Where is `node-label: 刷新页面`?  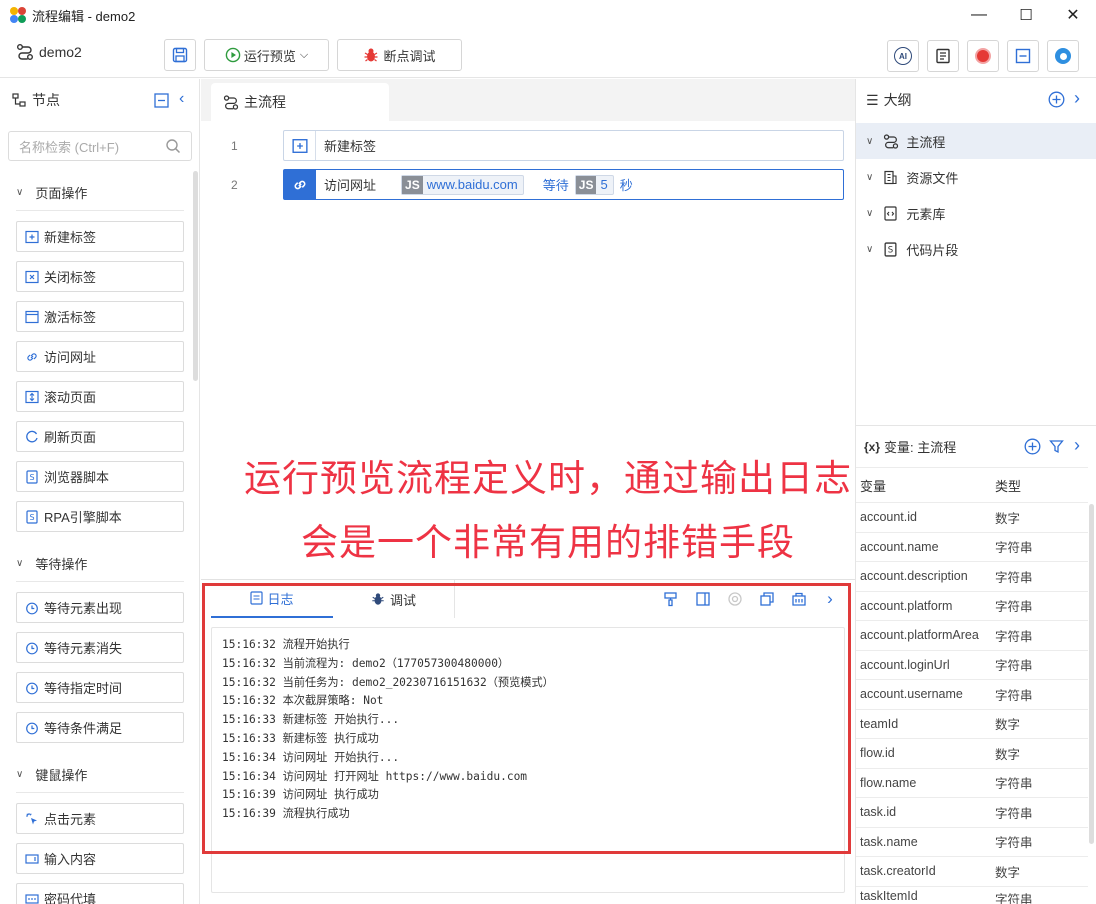
node-label: 刷新页面 is located at coordinates (70, 437).